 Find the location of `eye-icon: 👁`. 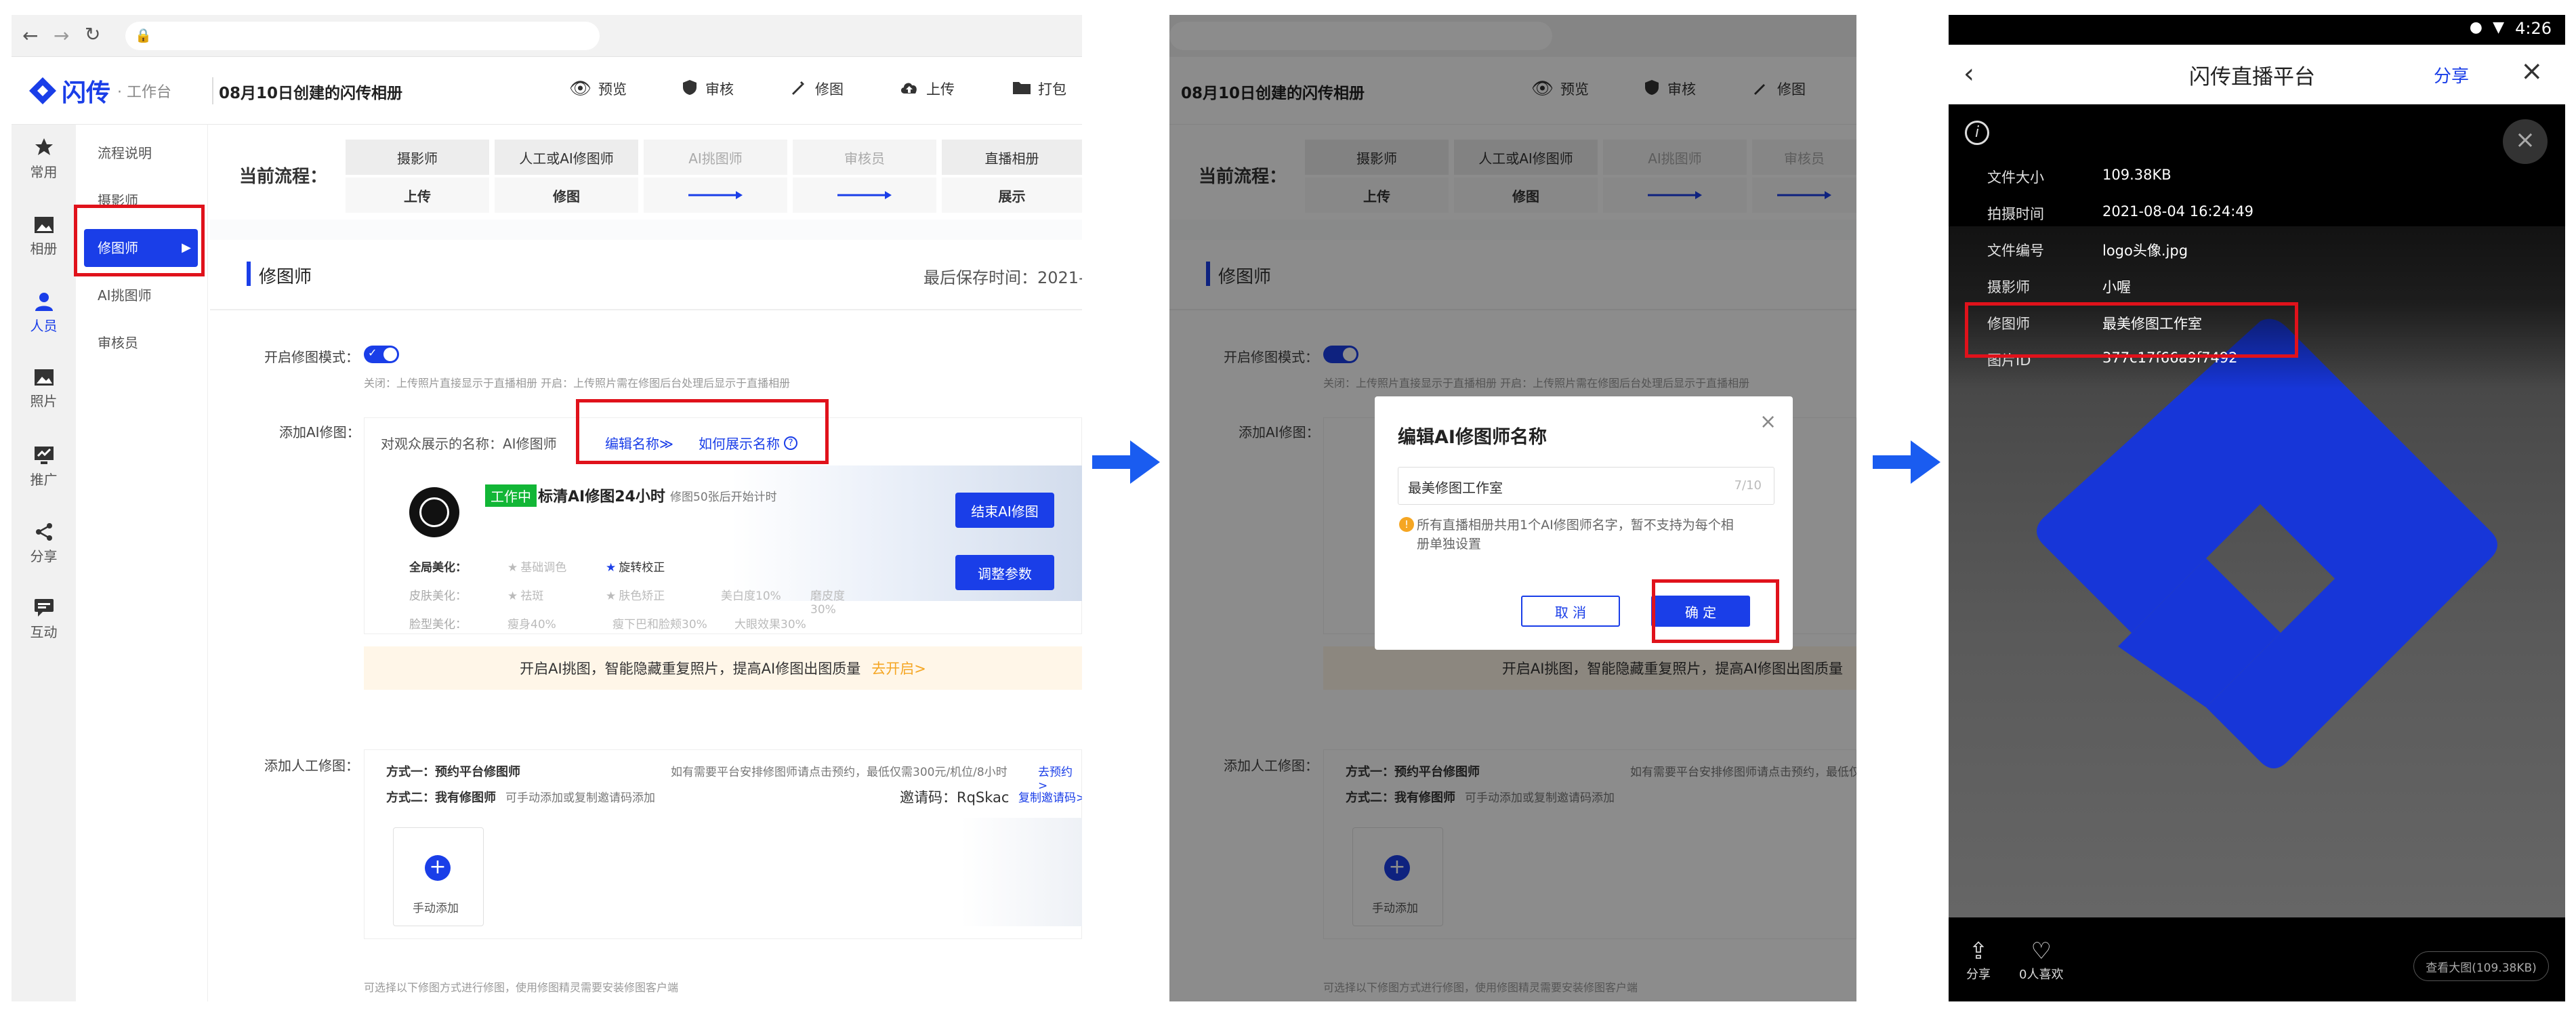

eye-icon: 👁 is located at coordinates (580, 89).